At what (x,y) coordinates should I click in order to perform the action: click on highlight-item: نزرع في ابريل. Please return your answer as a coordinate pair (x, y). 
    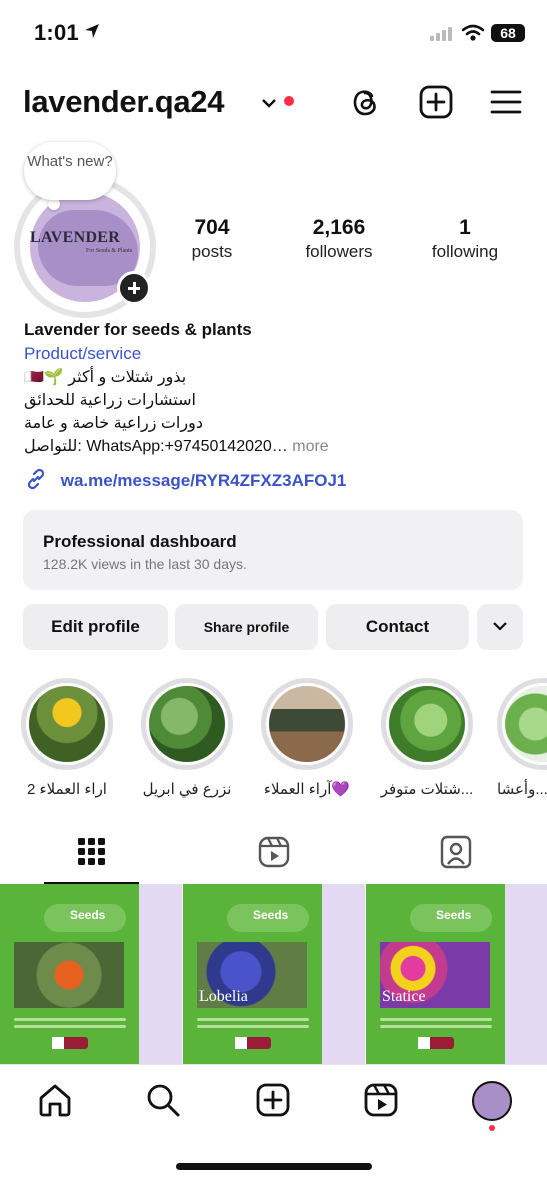
    Looking at the image, I should click on (187, 738).